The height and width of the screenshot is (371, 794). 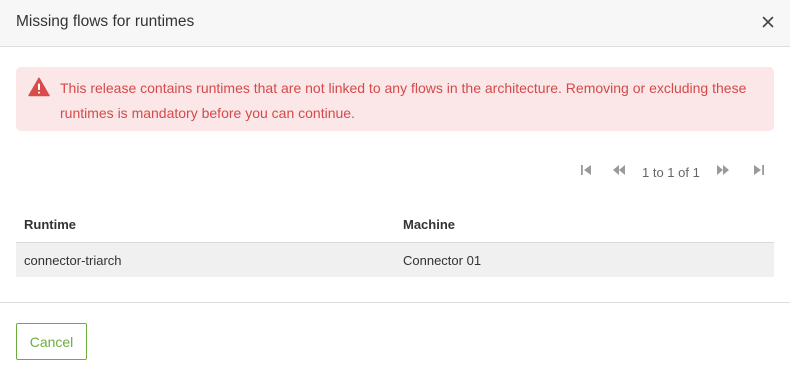 What do you see at coordinates (619, 172) in the screenshot?
I see `previous-page-icon` at bounding box center [619, 172].